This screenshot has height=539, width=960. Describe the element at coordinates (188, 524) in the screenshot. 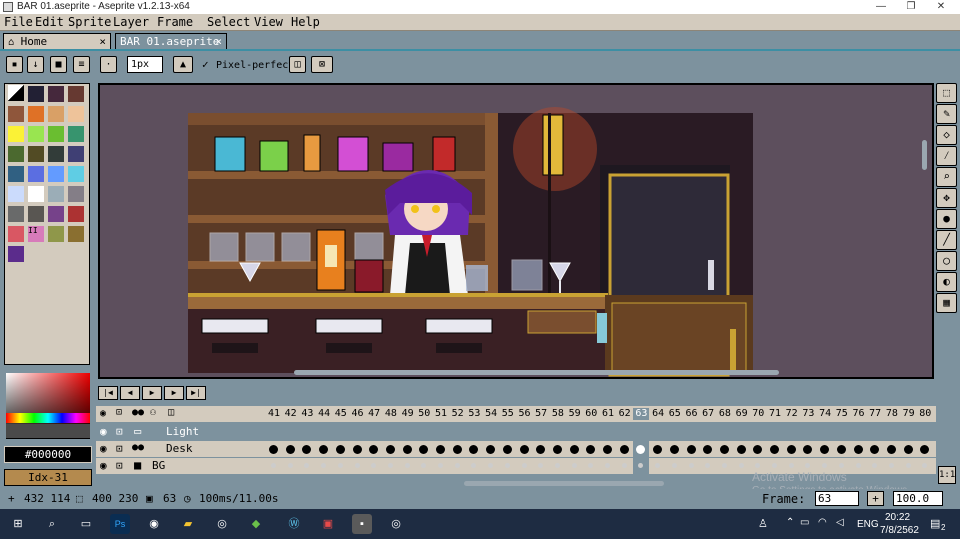

I see `file-explorer-icon: ▰` at that location.